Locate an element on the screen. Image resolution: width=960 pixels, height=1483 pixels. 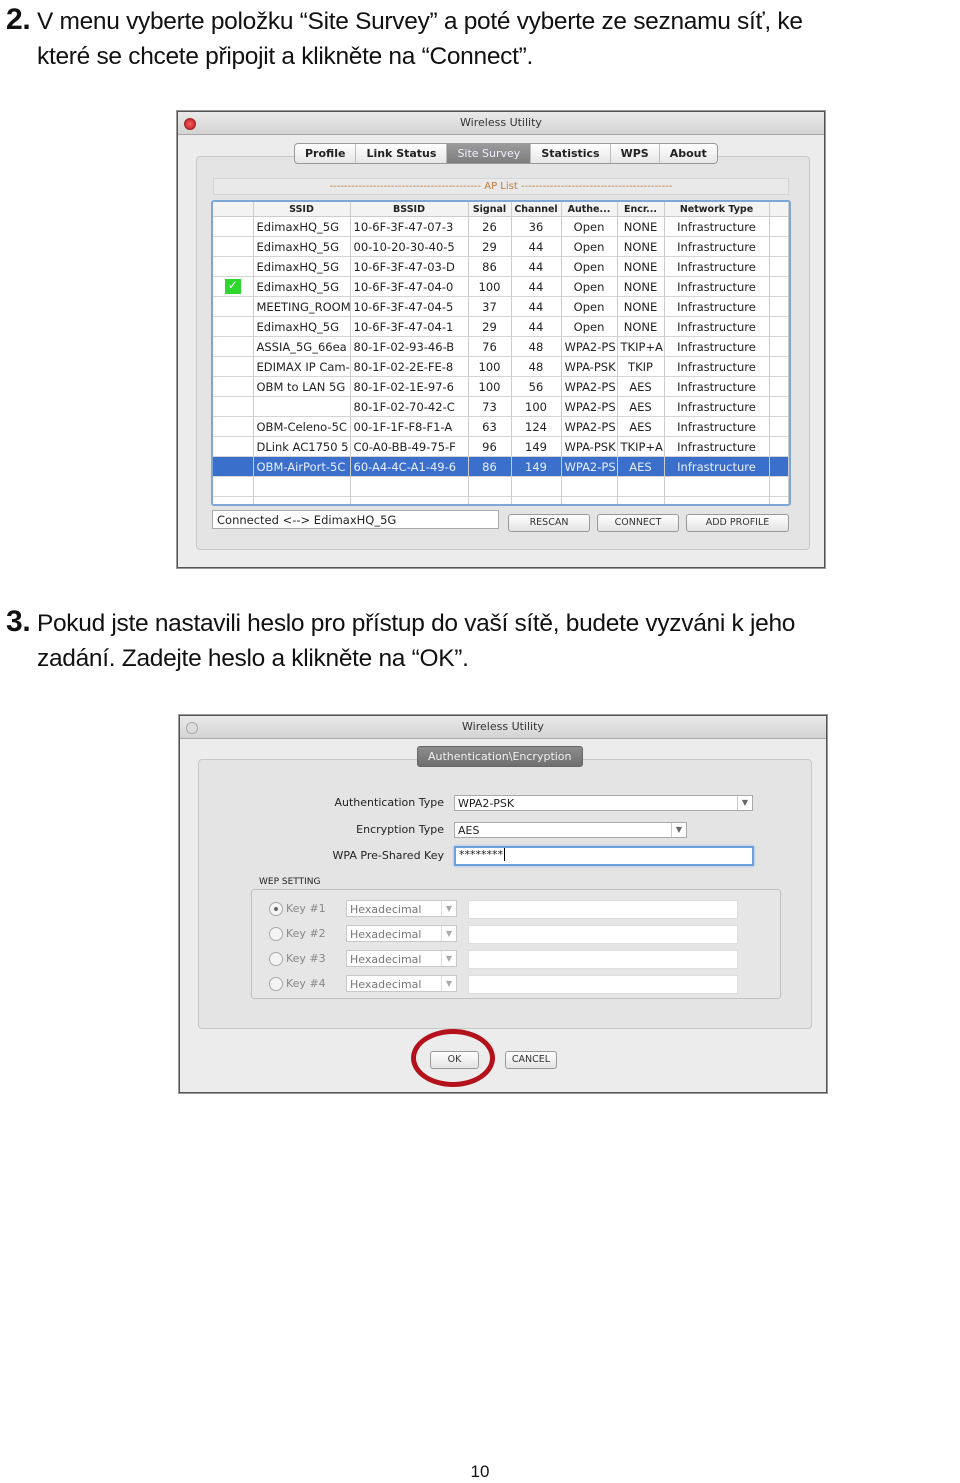
channel-cell: 36 is located at coordinates (536, 226).